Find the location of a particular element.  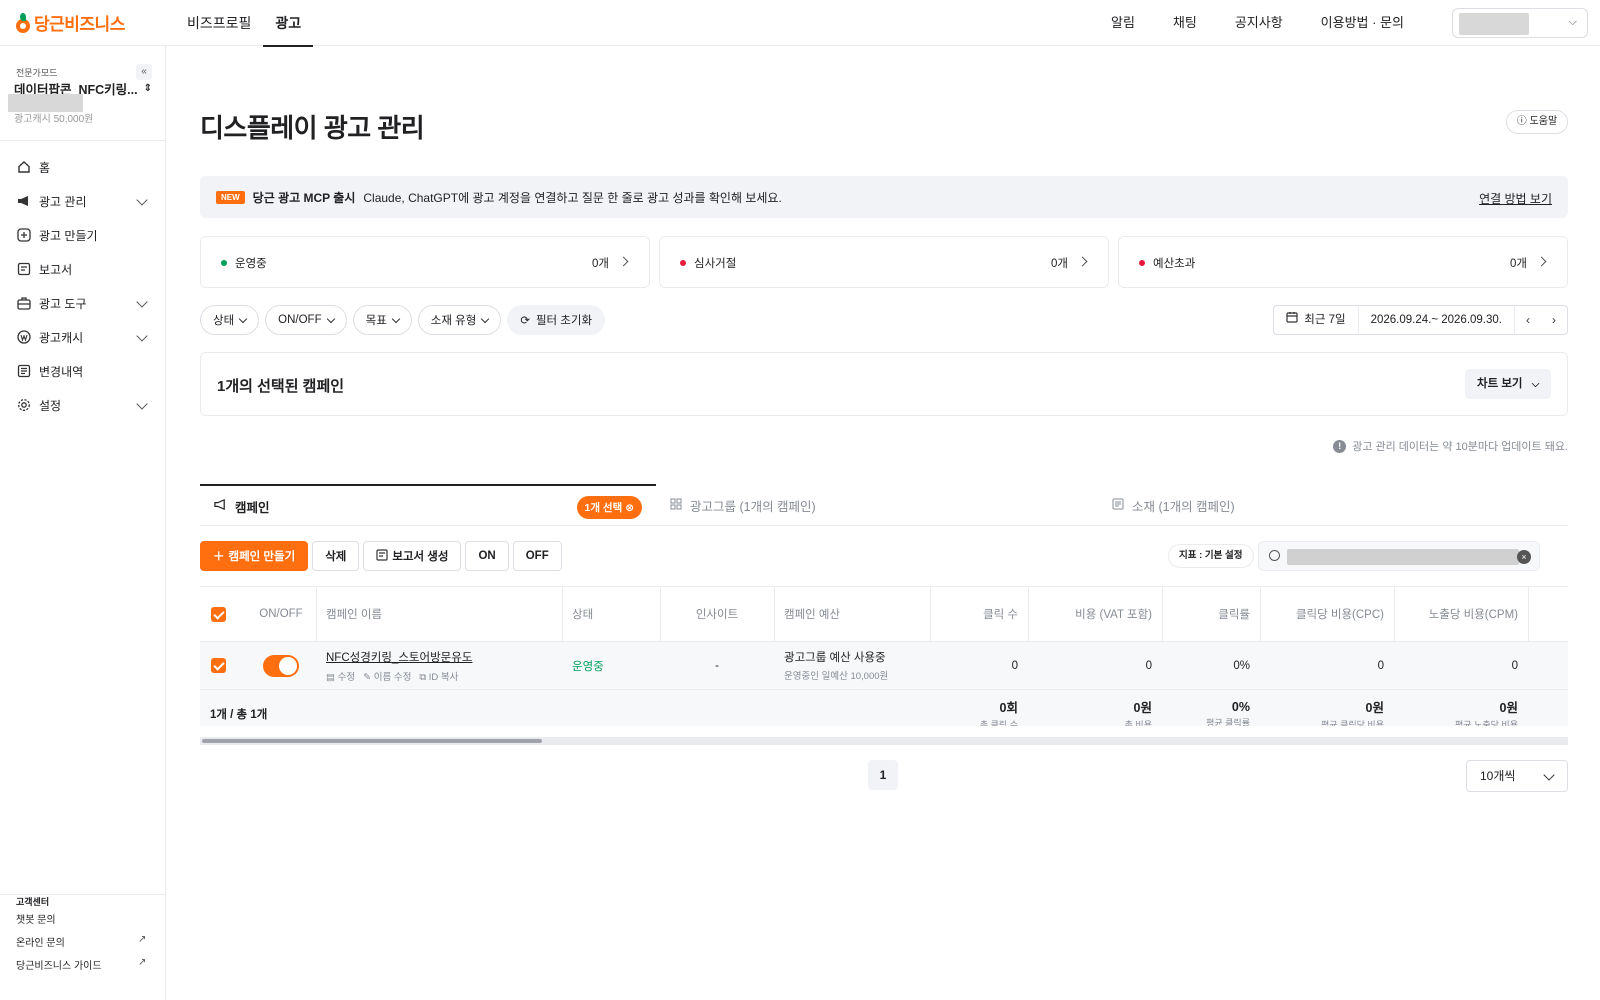

col-cpc: 클릭당 비용(CPC) is located at coordinates (1327, 614).